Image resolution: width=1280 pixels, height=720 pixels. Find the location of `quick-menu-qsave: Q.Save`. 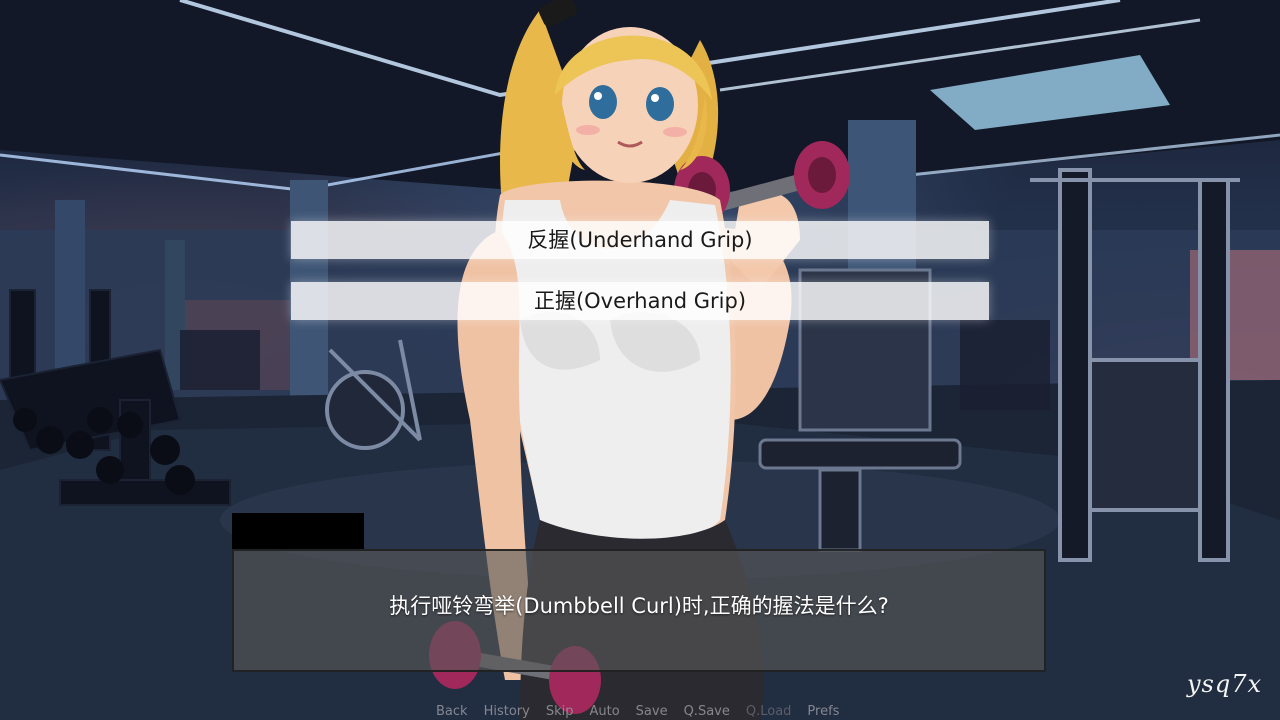

quick-menu-qsave: Q.Save is located at coordinates (707, 711).